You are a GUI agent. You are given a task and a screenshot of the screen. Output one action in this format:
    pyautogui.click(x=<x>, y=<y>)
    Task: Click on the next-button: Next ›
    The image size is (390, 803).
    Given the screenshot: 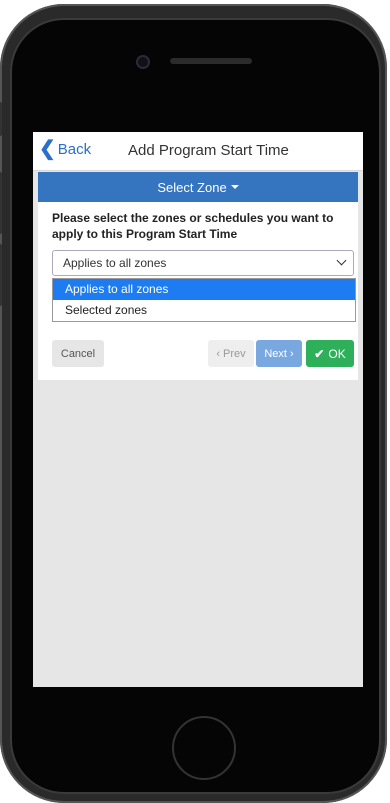 What is the action you would take?
    pyautogui.click(x=279, y=353)
    